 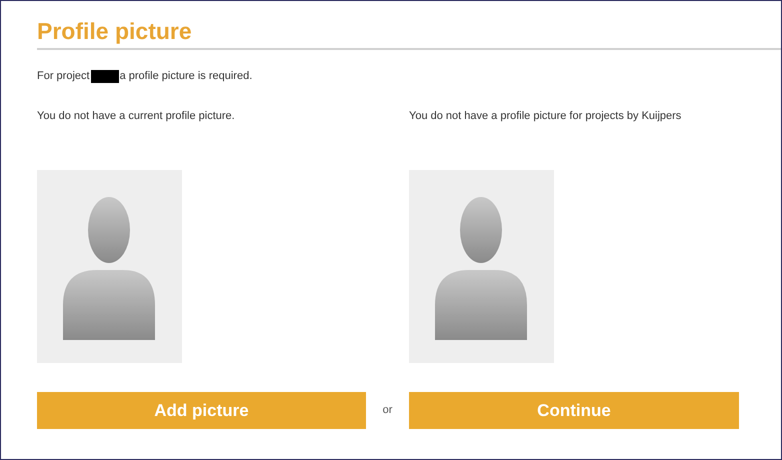 What do you see at coordinates (136, 117) in the screenshot?
I see `info-text: You do not have a current profile picture.` at bounding box center [136, 117].